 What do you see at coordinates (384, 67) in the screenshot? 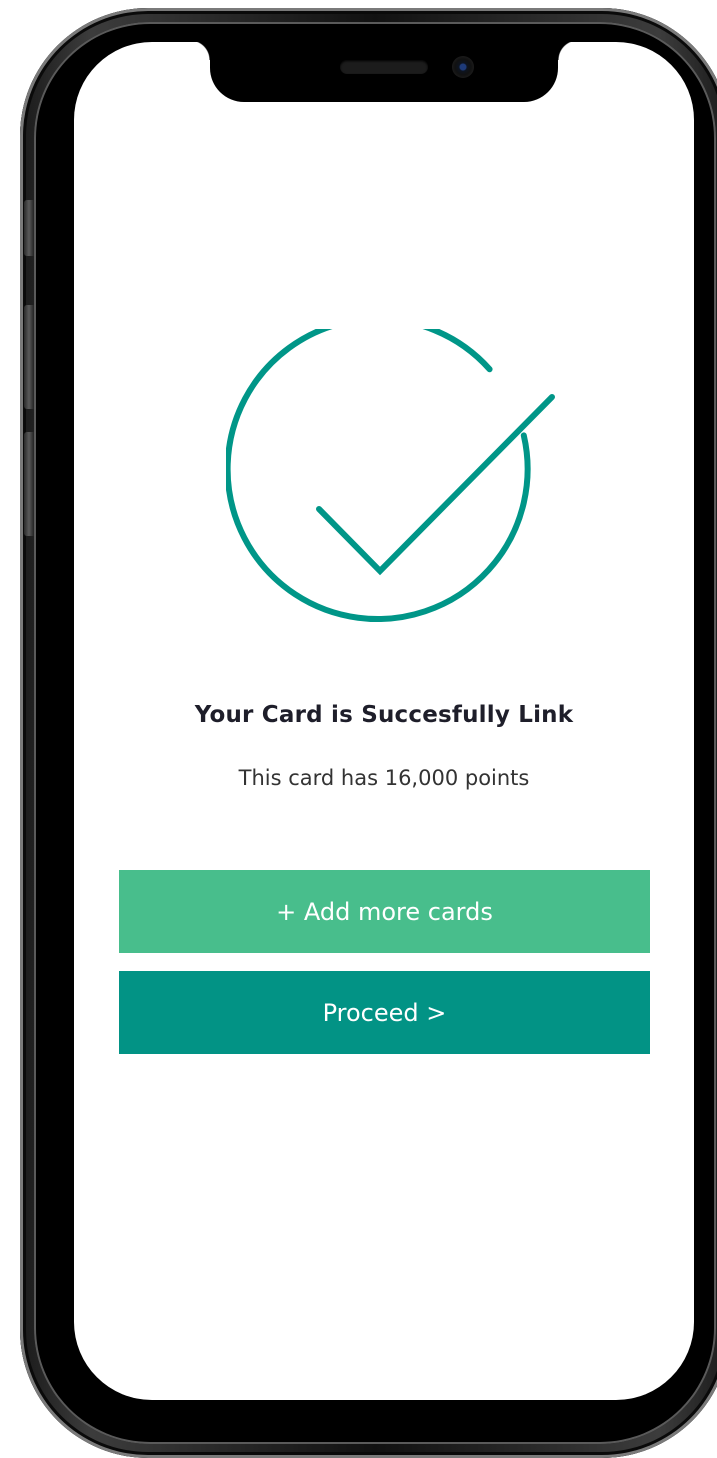
I see `earpiece-speaker` at bounding box center [384, 67].